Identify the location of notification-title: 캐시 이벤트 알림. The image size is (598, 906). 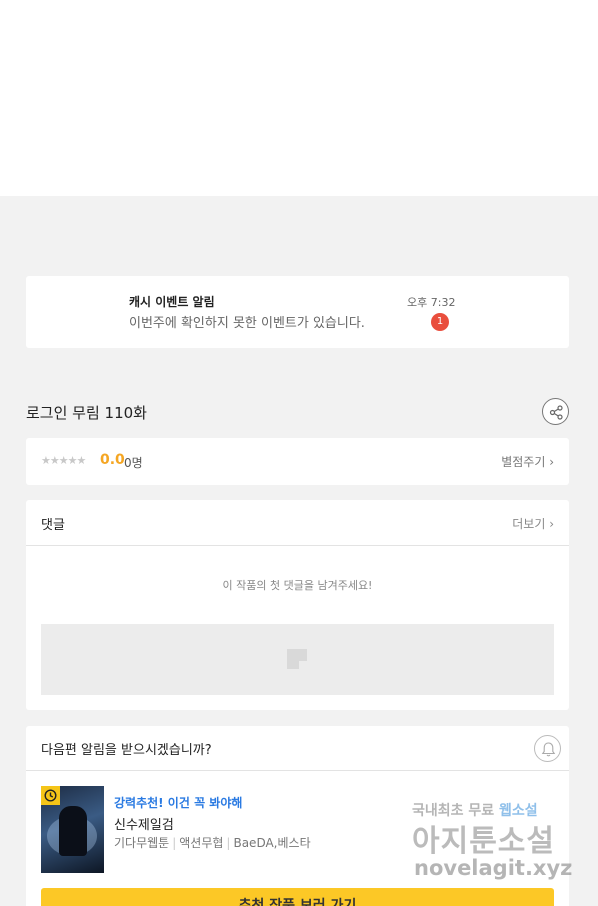
(172, 302).